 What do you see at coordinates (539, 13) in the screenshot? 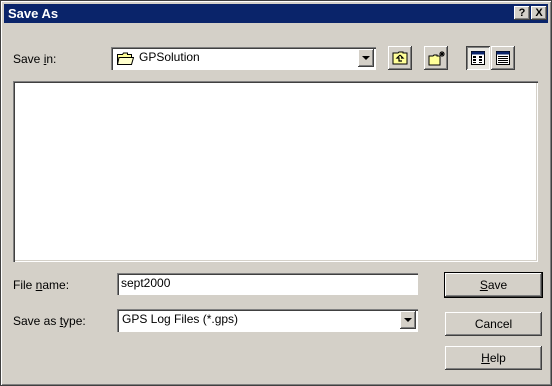
I see `close-button: X` at bounding box center [539, 13].